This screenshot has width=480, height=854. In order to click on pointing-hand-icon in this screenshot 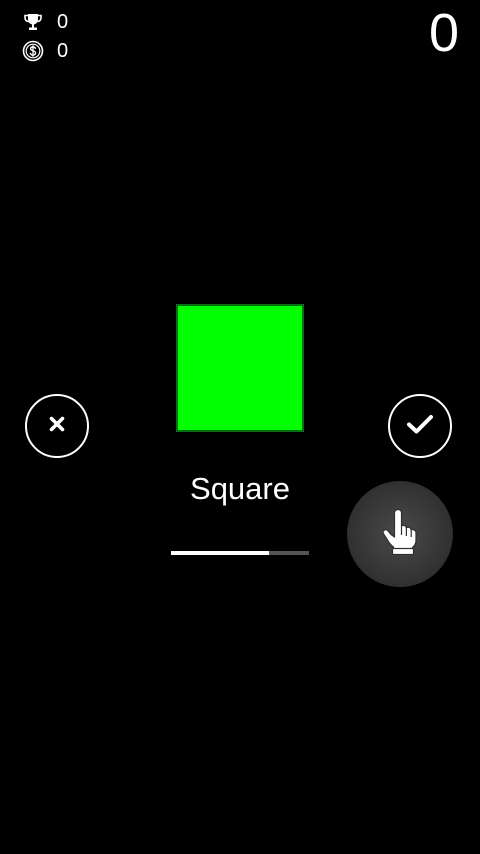, I will do `click(400, 534)`.